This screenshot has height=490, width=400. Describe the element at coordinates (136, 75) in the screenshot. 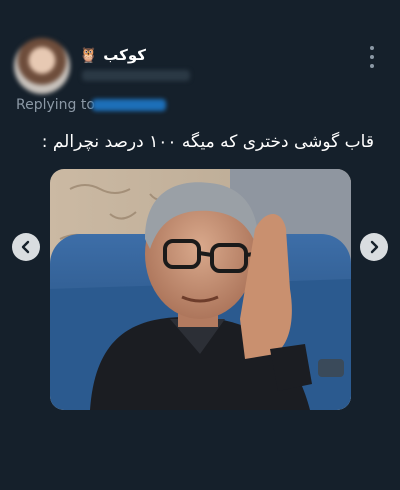

I see `handle-redacted` at that location.